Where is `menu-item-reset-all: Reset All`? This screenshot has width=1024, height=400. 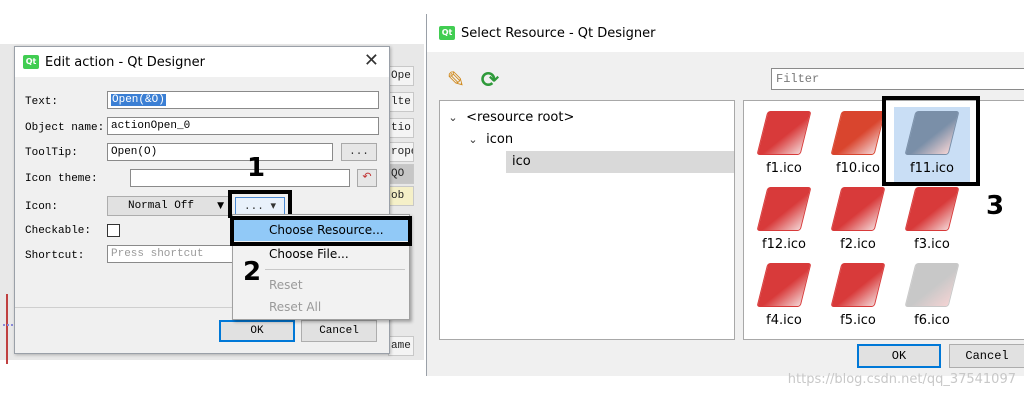 menu-item-reset-all: Reset All is located at coordinates (321, 307).